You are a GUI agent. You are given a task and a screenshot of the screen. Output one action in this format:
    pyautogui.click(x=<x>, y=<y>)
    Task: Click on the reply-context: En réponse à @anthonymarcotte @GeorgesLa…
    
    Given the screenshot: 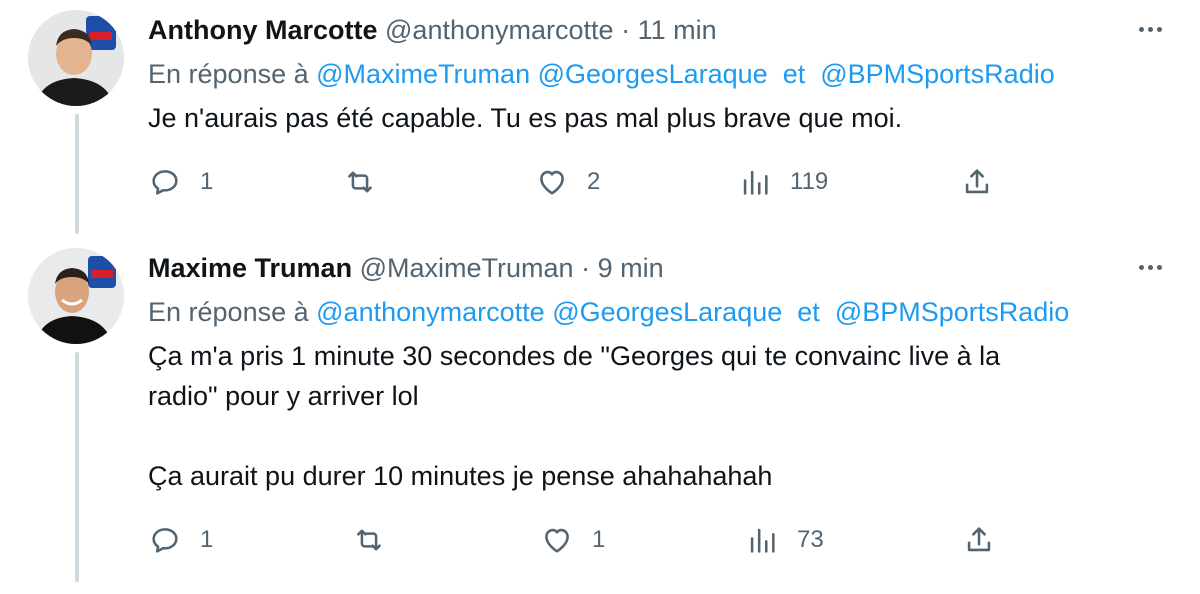 What is the action you would take?
    pyautogui.click(x=608, y=312)
    